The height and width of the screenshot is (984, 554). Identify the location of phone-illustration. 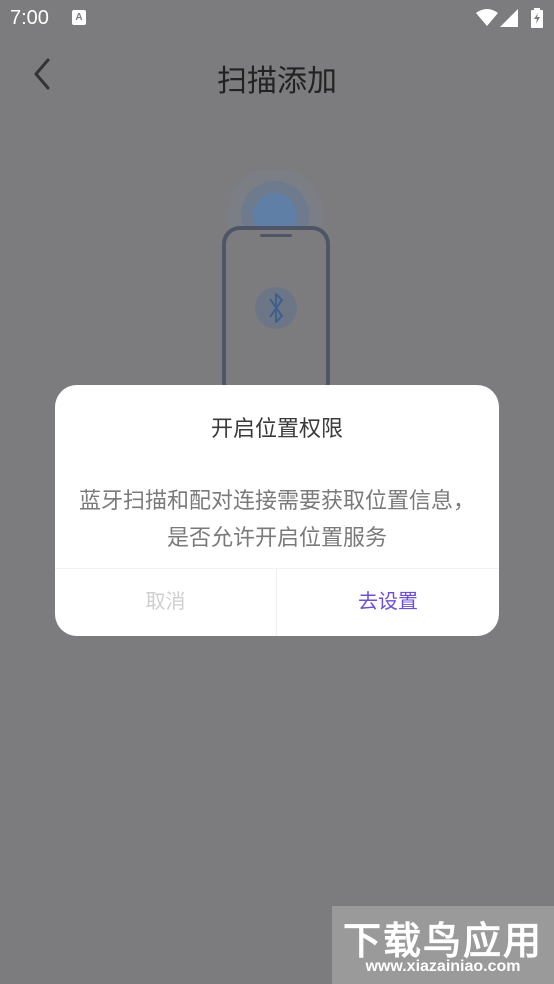
(276, 280).